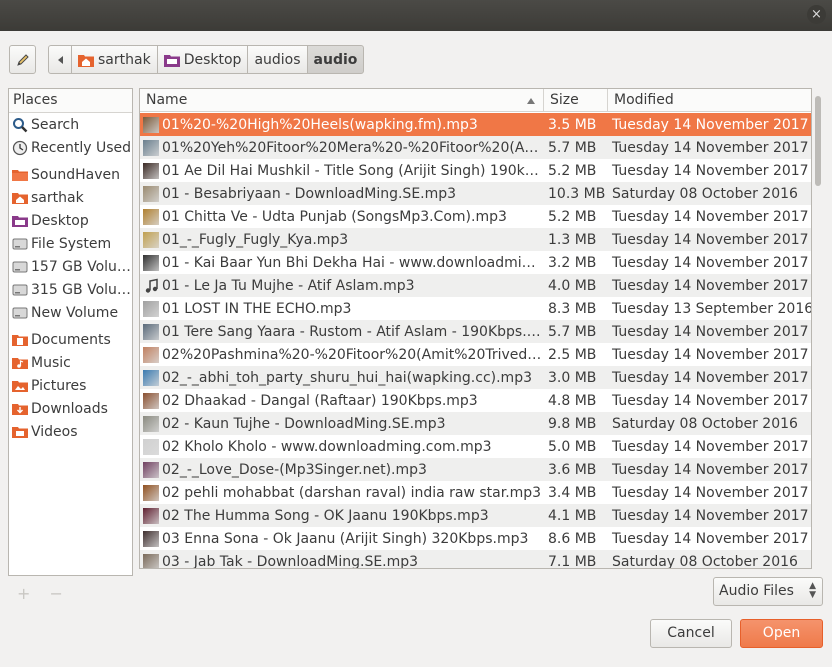 The image size is (832, 667). Describe the element at coordinates (86, 60) in the screenshot. I see `home-folder-icon` at that location.